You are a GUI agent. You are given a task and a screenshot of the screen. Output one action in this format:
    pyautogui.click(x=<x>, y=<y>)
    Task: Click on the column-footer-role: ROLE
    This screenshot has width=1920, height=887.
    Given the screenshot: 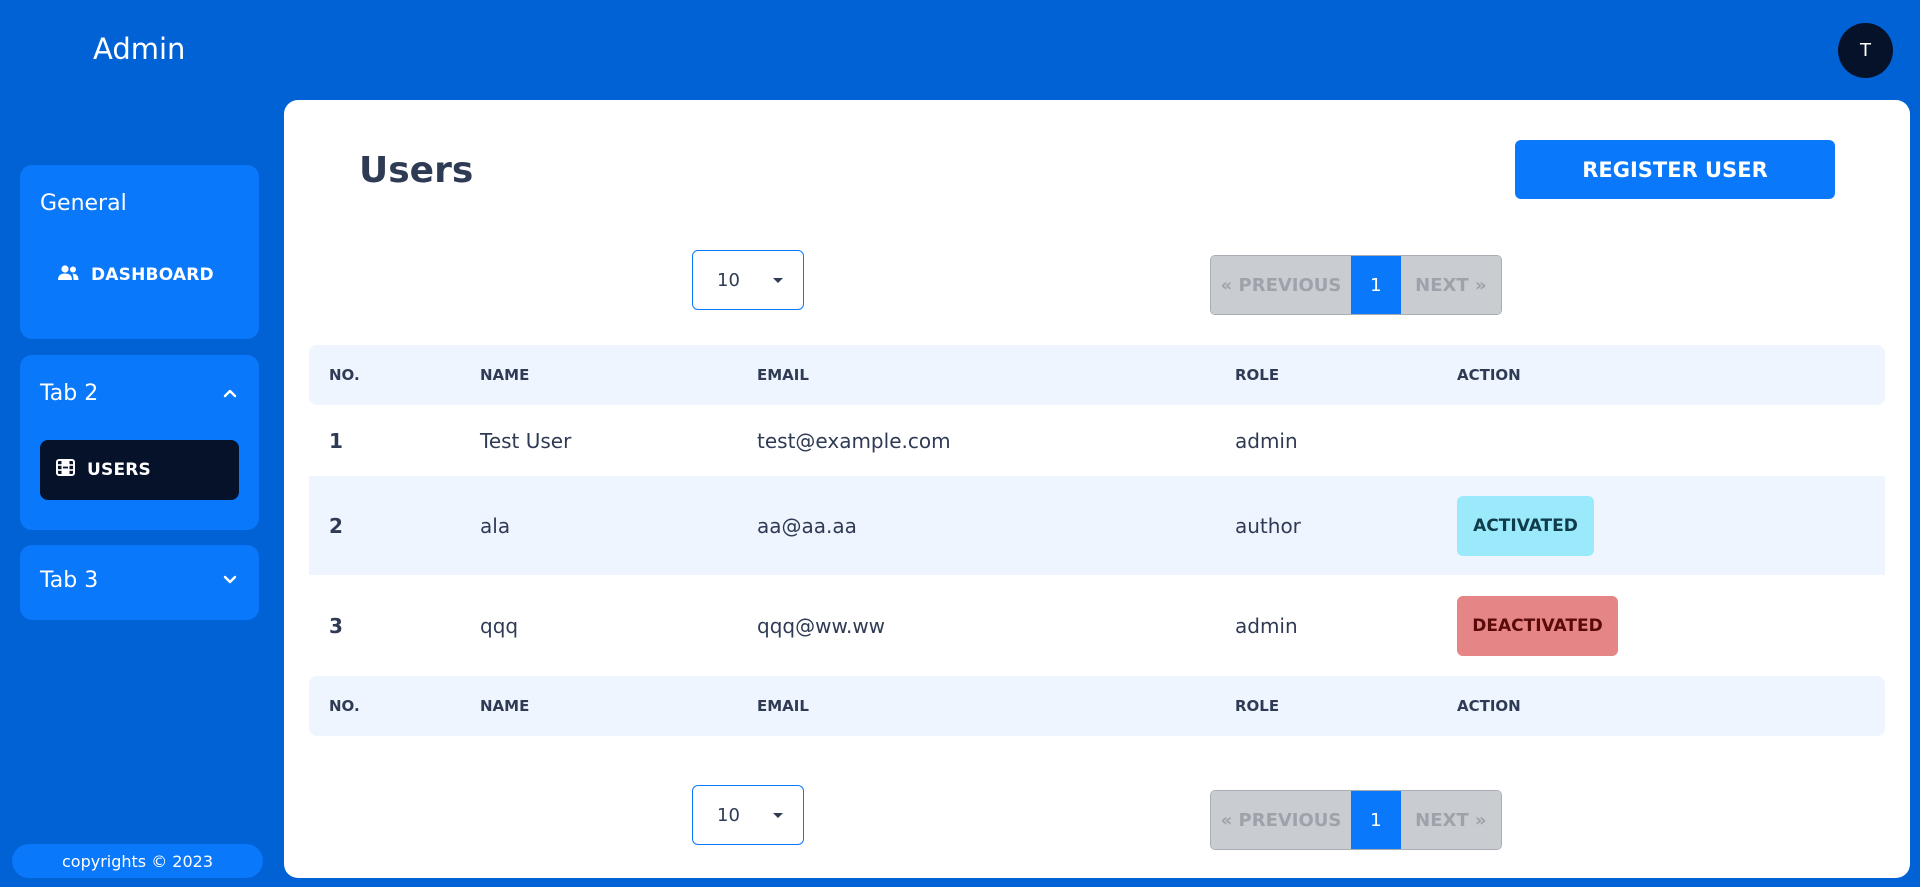 What is the action you would take?
    pyautogui.click(x=1257, y=706)
    